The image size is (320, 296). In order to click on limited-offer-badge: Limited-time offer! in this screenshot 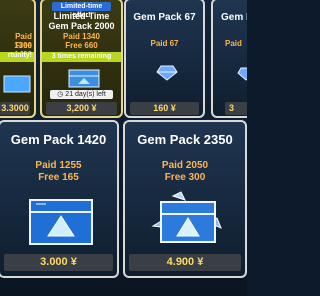, I will do `click(81, 10)`.